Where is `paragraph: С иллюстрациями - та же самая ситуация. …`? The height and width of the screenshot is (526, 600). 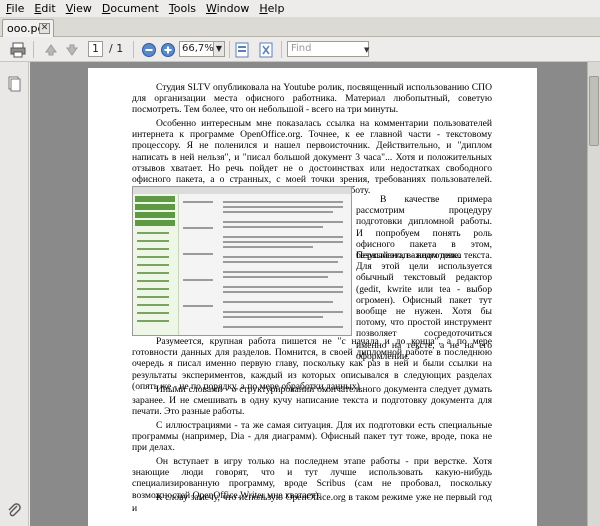 paragraph: С иллюстрациями - та же самая ситуация. … is located at coordinates (312, 437).